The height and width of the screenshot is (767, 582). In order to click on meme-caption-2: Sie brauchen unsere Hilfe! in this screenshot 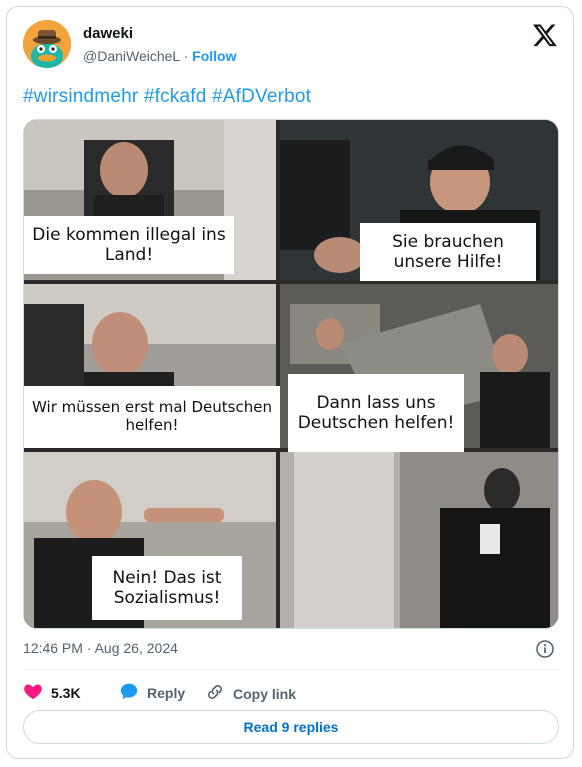, I will do `click(448, 252)`.